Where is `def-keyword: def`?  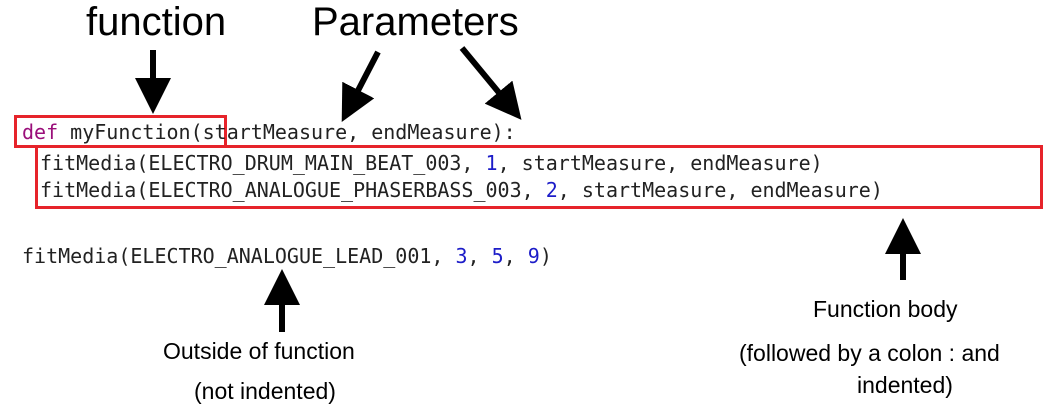 def-keyword: def is located at coordinates (40, 132).